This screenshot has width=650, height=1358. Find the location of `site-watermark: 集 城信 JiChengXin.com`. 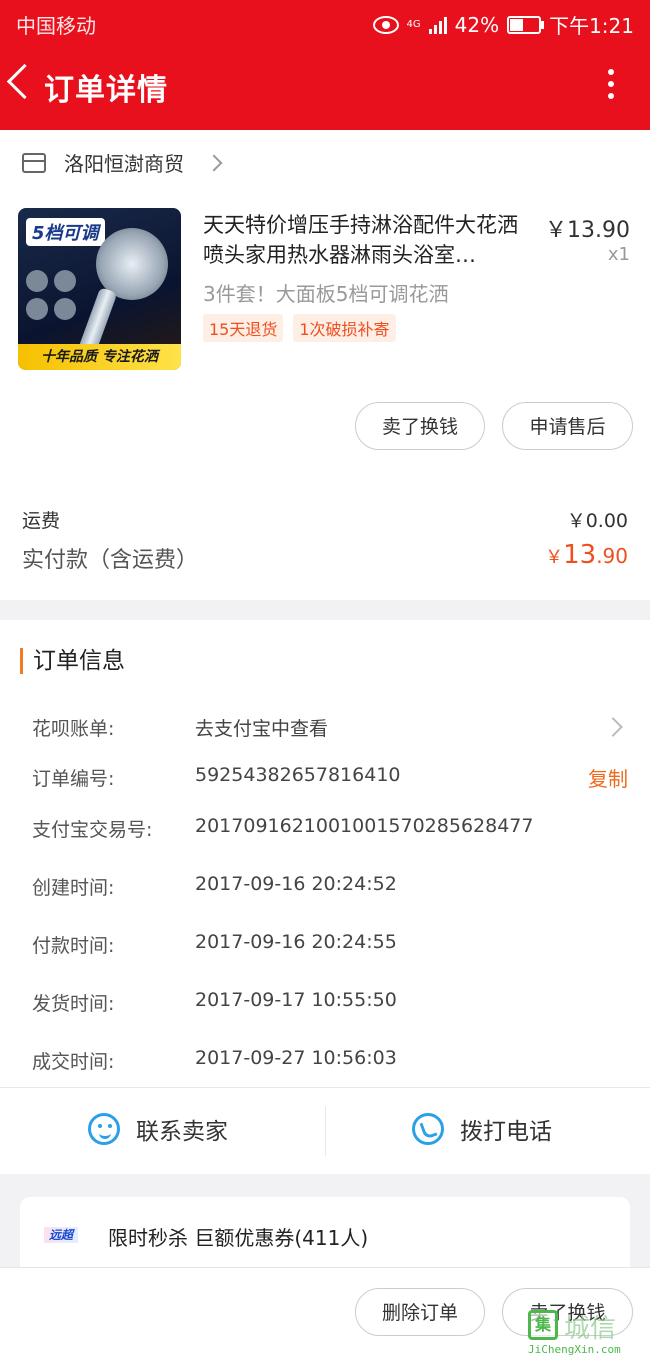

site-watermark: 集 城信 JiChengXin.com is located at coordinates (585, 1330).